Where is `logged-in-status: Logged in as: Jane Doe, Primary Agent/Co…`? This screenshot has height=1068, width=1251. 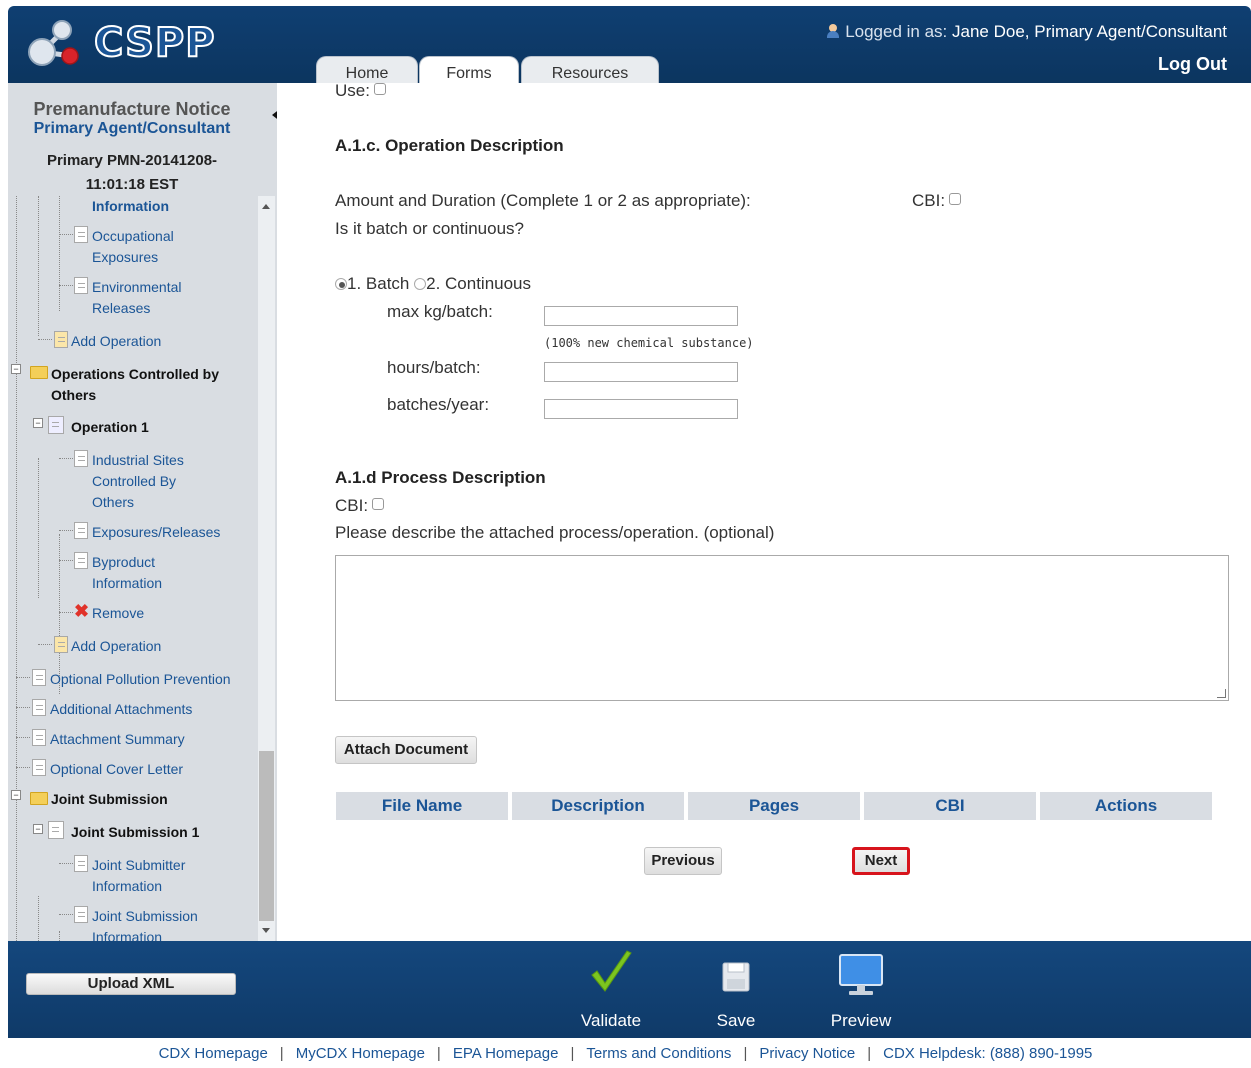 logged-in-status: Logged in as: Jane Doe, Primary Agent/Co… is located at coordinates (1026, 32).